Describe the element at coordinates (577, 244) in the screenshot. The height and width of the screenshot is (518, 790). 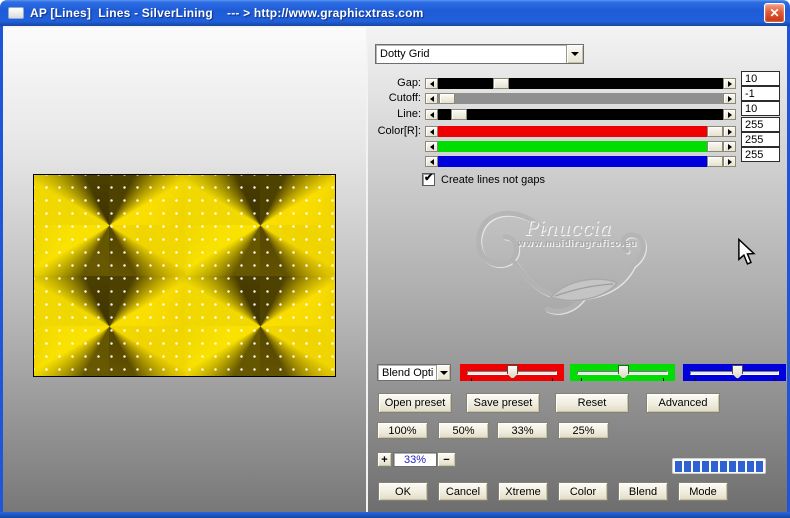
I see `watermark-url: www.maidiragrafico.eu` at that location.